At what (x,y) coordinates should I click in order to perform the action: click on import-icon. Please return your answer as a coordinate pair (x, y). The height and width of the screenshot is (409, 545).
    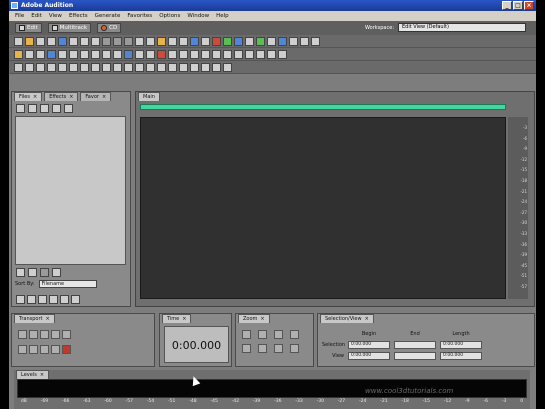
    Looking at the image, I should click on (62, 41).